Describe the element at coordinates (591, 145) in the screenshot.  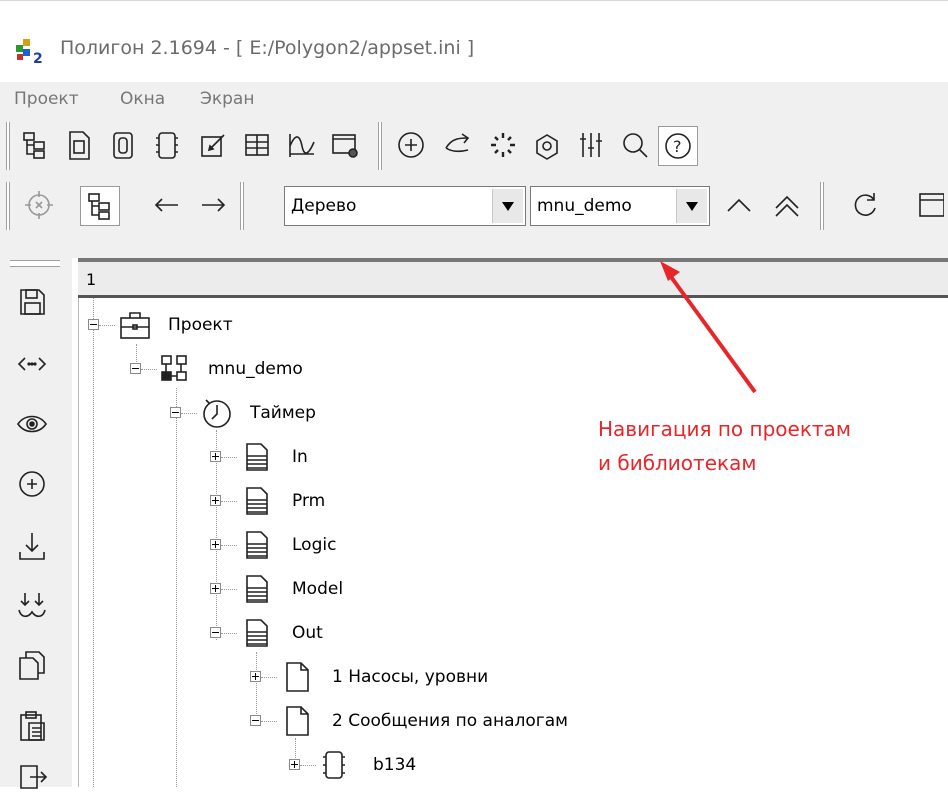
I see `sliders-icon` at that location.